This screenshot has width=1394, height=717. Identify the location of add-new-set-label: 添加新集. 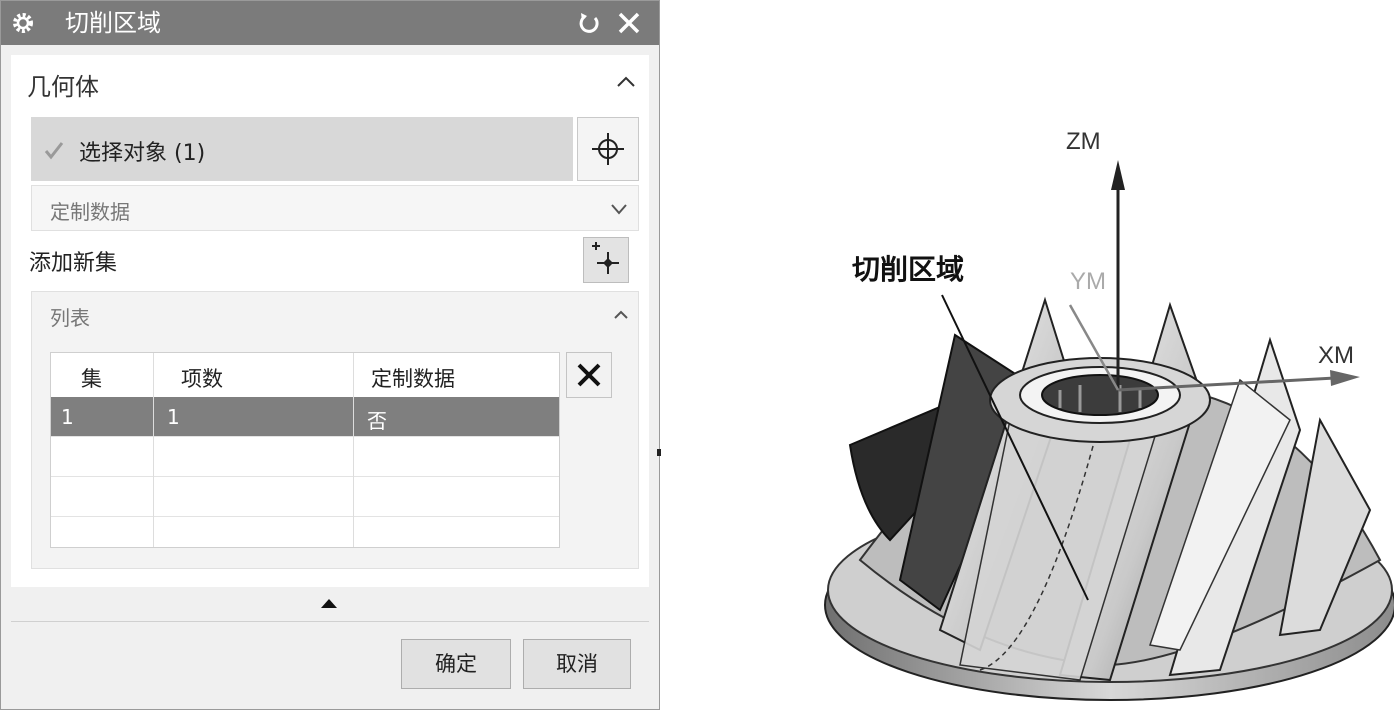
(73, 263).